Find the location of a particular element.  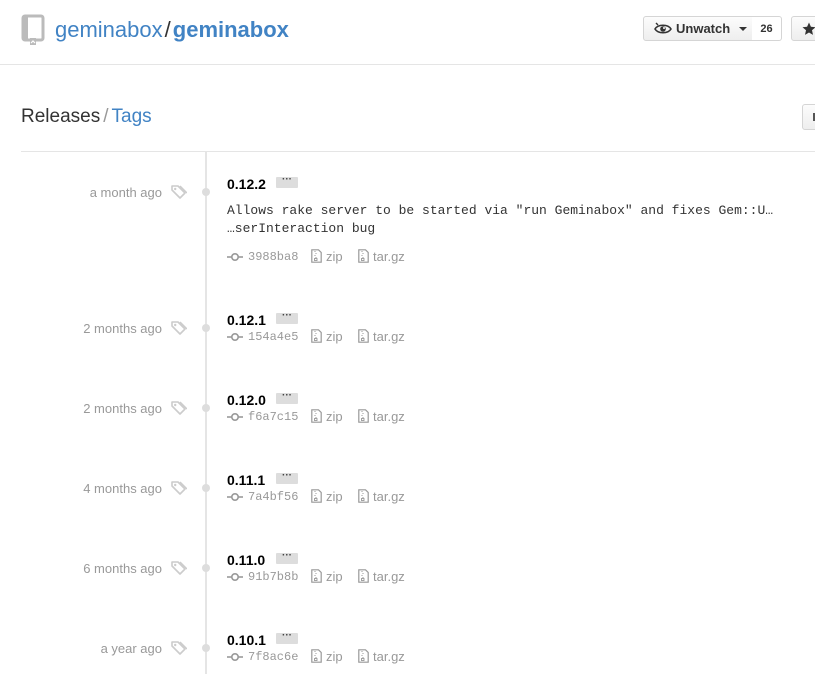

tag-date: 6 months ago is located at coordinates (122, 568).